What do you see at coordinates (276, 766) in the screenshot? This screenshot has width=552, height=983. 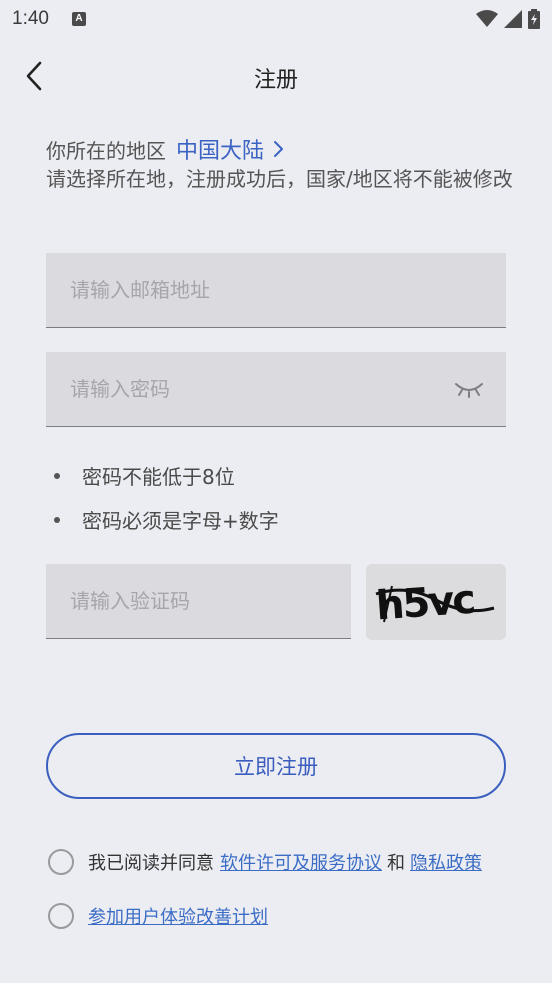 I see `register-button: 立即注册` at bounding box center [276, 766].